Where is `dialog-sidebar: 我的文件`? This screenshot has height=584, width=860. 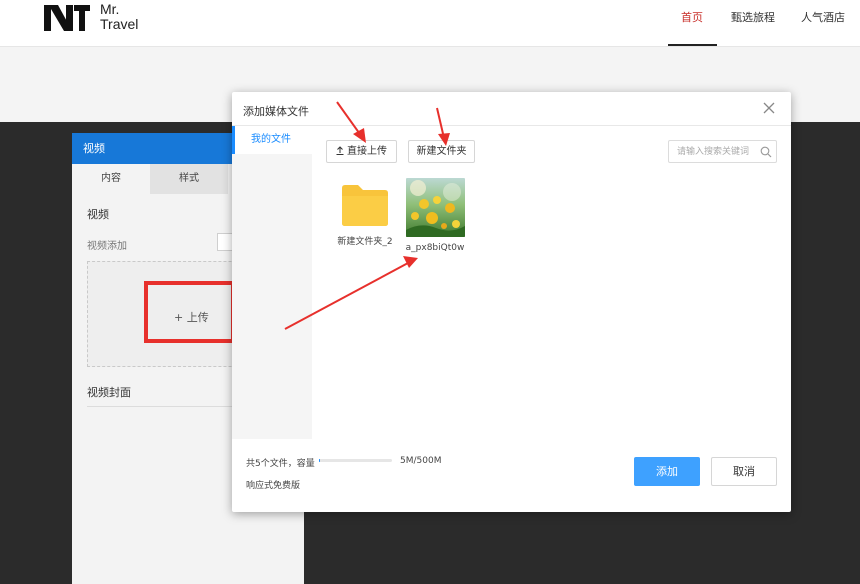
dialog-sidebar: 我的文件 is located at coordinates (272, 282).